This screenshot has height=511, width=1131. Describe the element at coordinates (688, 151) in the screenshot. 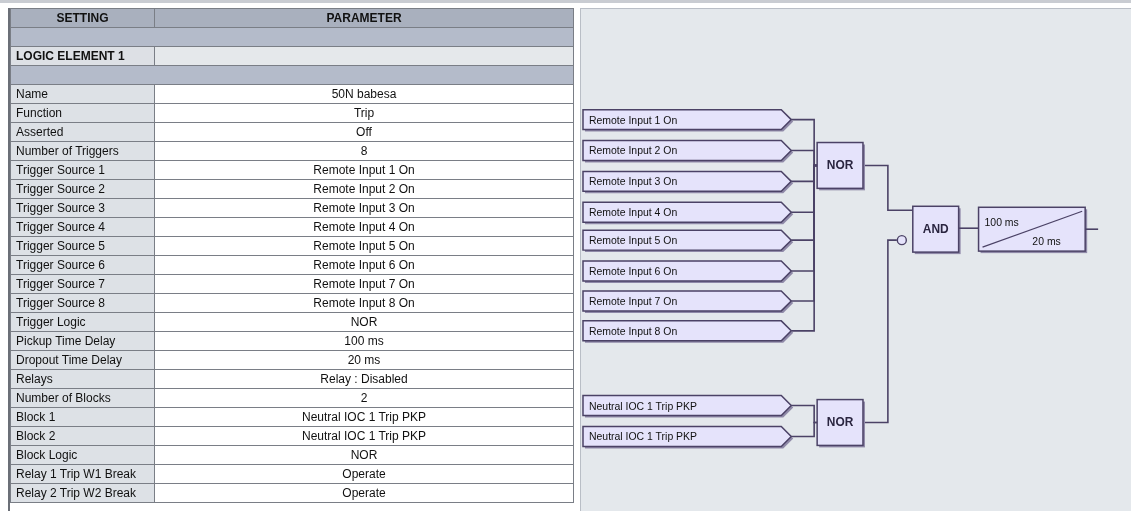

I see `input-tag: Remote Input 2 On` at that location.